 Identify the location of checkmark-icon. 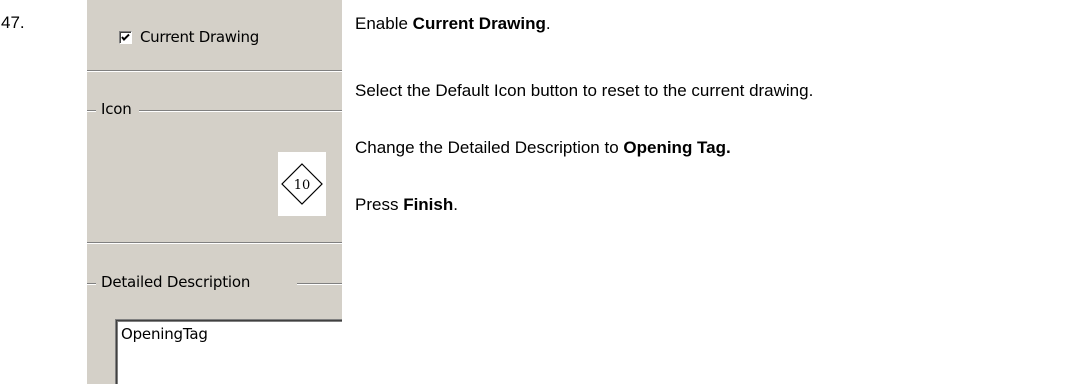
(125, 37).